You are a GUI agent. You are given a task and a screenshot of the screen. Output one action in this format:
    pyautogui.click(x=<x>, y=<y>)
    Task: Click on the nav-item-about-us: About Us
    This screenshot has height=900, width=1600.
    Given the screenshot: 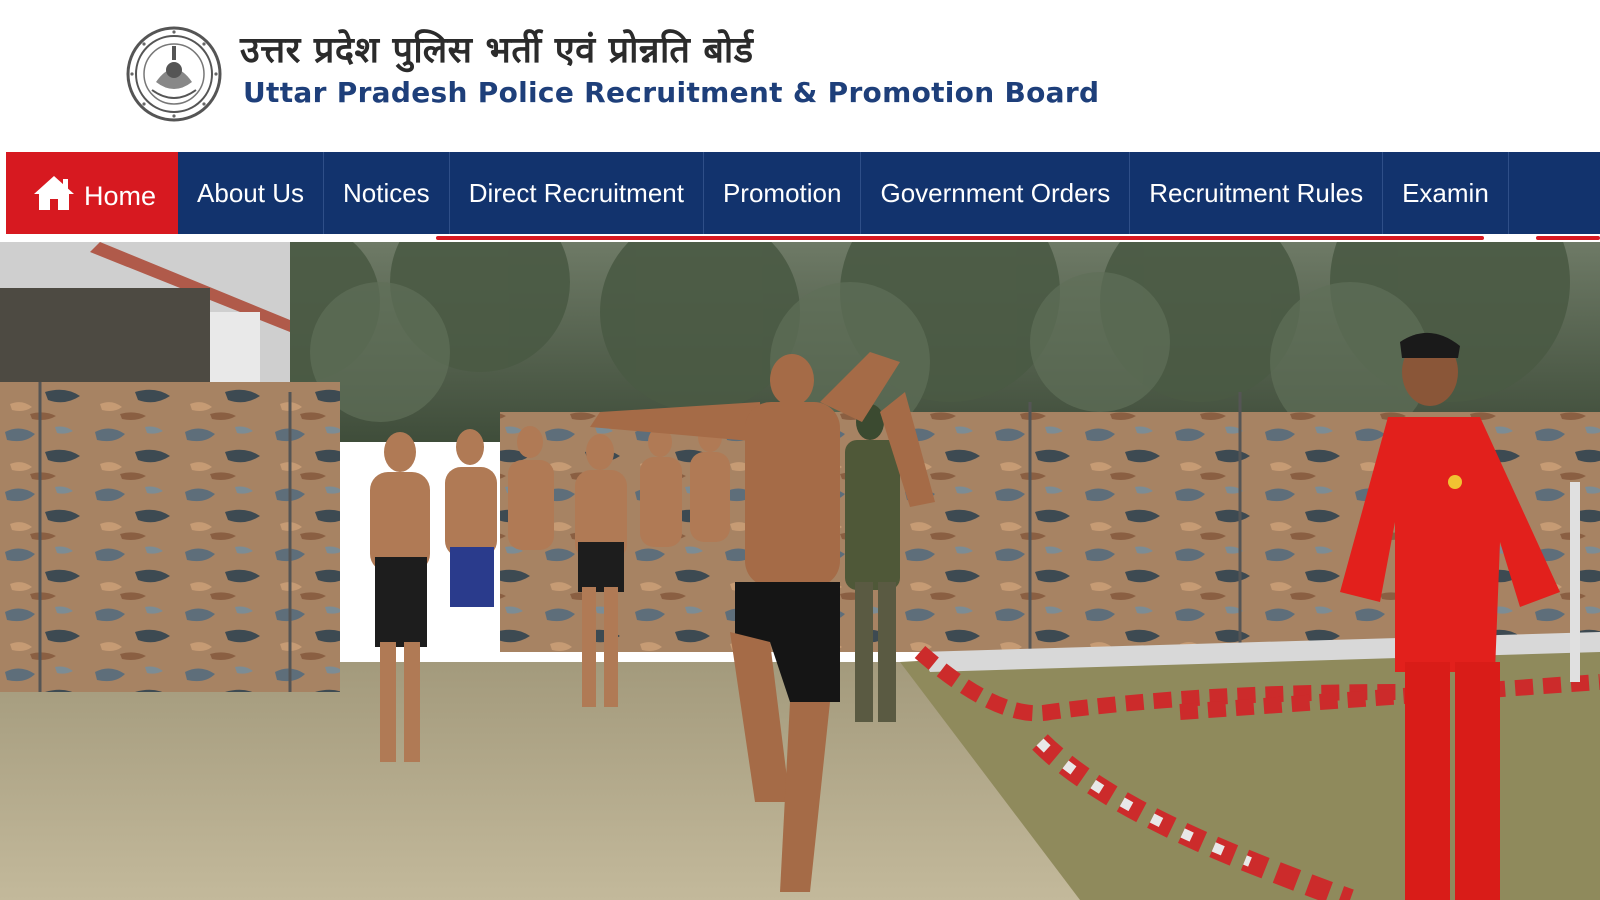 What is the action you would take?
    pyautogui.click(x=251, y=193)
    